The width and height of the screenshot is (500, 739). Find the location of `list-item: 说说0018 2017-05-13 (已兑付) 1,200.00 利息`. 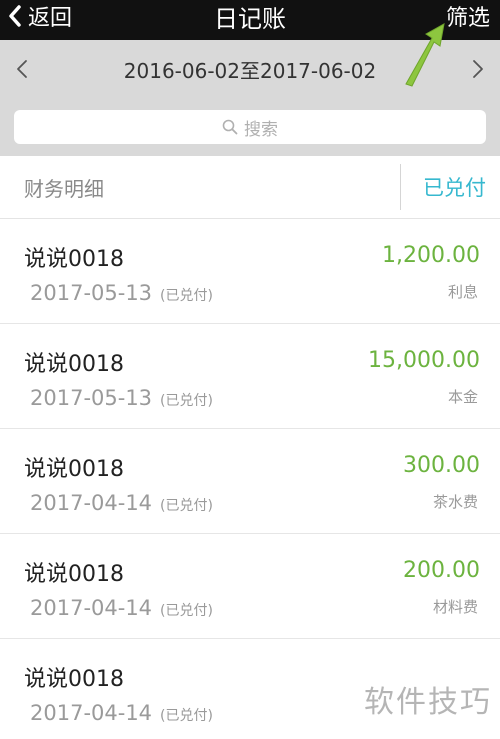

list-item: 说说0018 2017-05-13 (已兑付) 1,200.00 利息 is located at coordinates (250, 271).